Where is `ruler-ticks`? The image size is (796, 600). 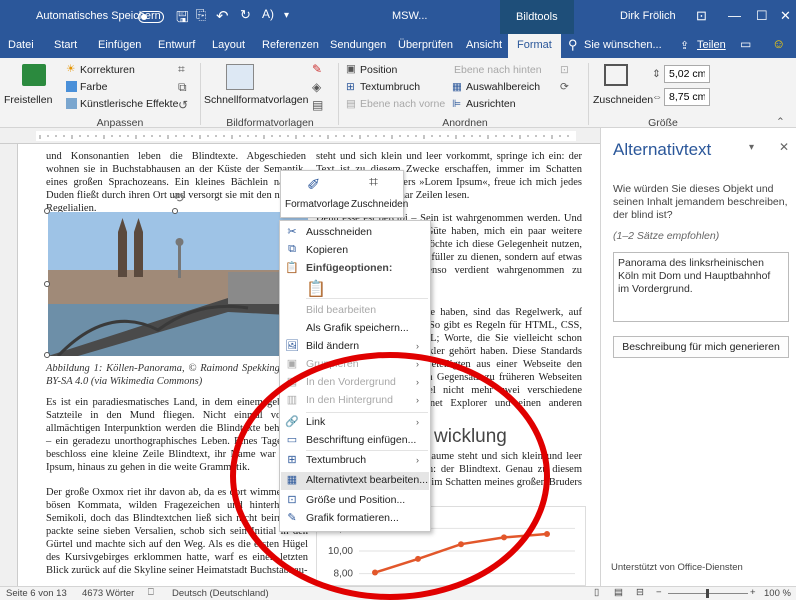
ruler-ticks is located at coordinates (306, 136).